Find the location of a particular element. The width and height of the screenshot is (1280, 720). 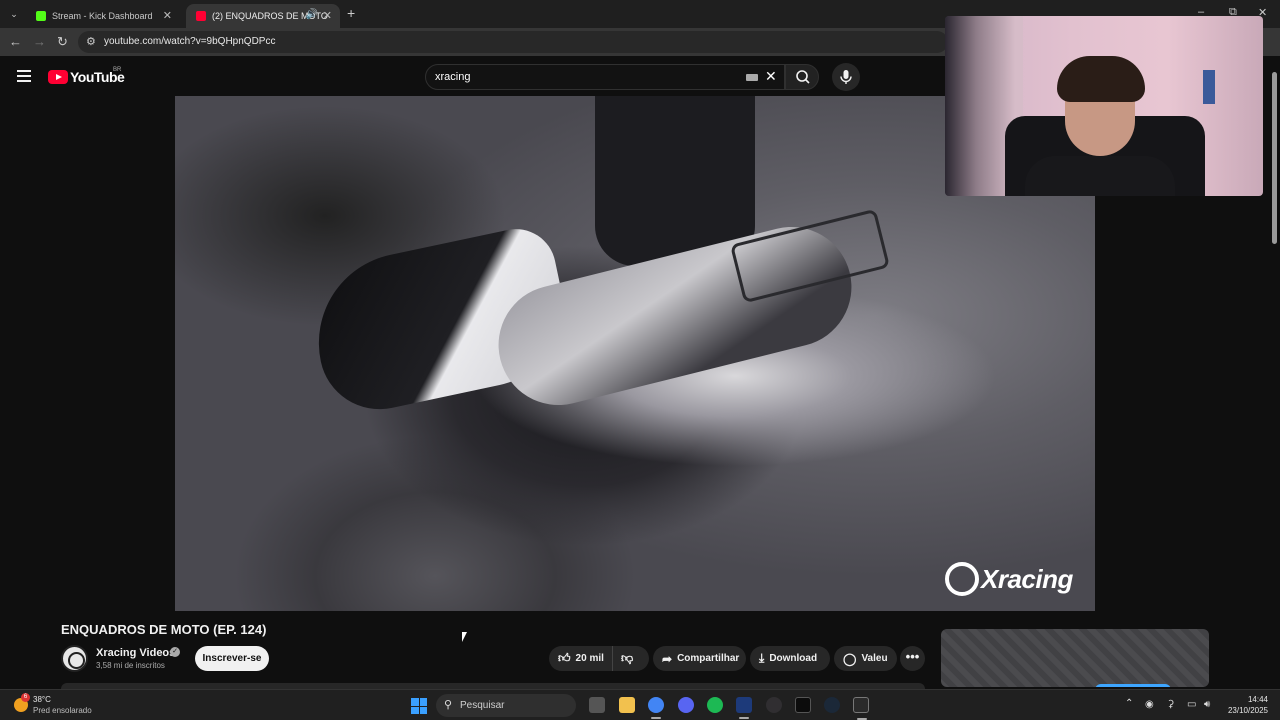

dislike-button: 👎︎ is located at coordinates (627, 658).